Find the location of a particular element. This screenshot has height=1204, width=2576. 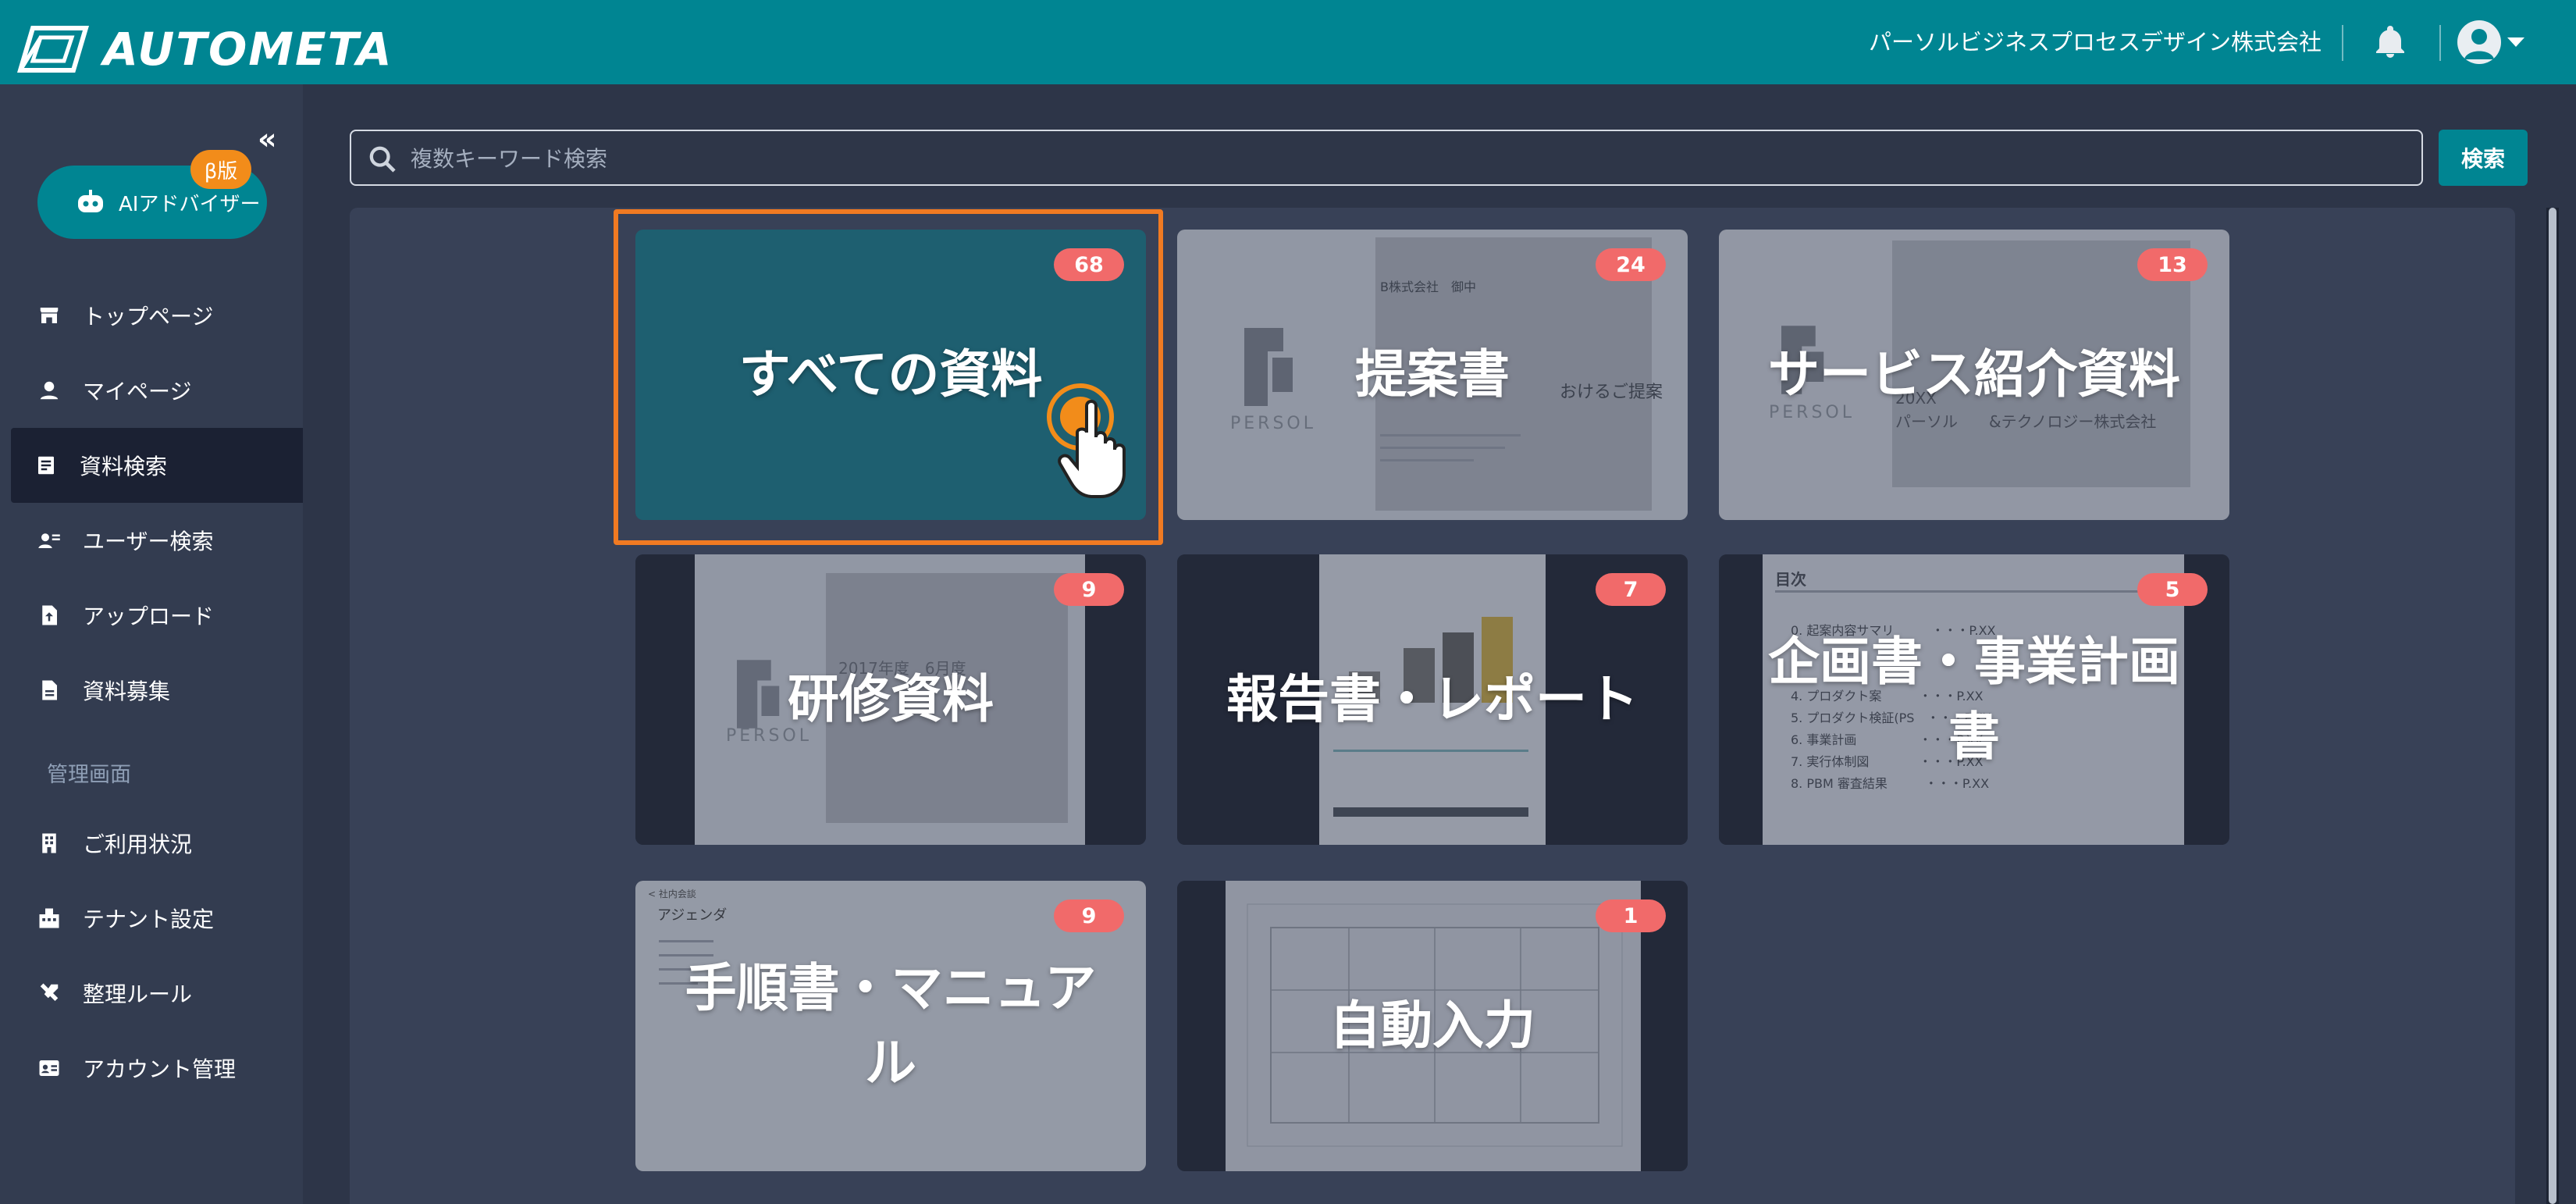

collapse-sidebar-icon: « is located at coordinates (267, 139).